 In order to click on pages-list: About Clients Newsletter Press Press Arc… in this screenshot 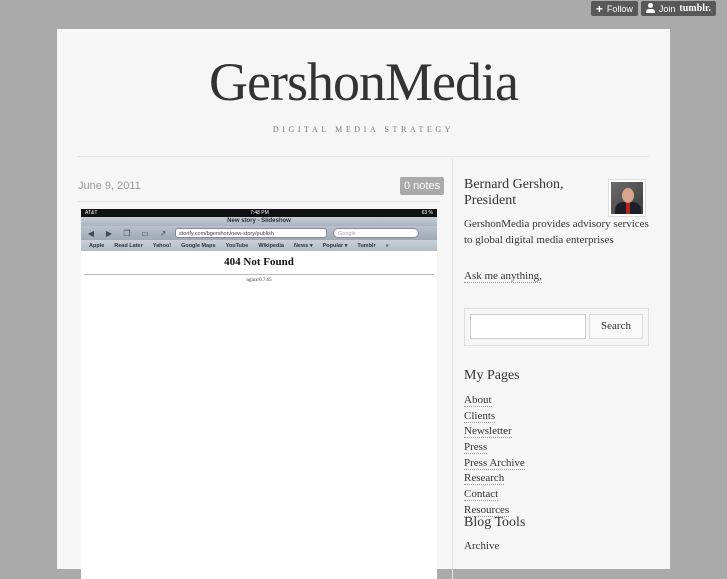, I will do `click(494, 453)`.